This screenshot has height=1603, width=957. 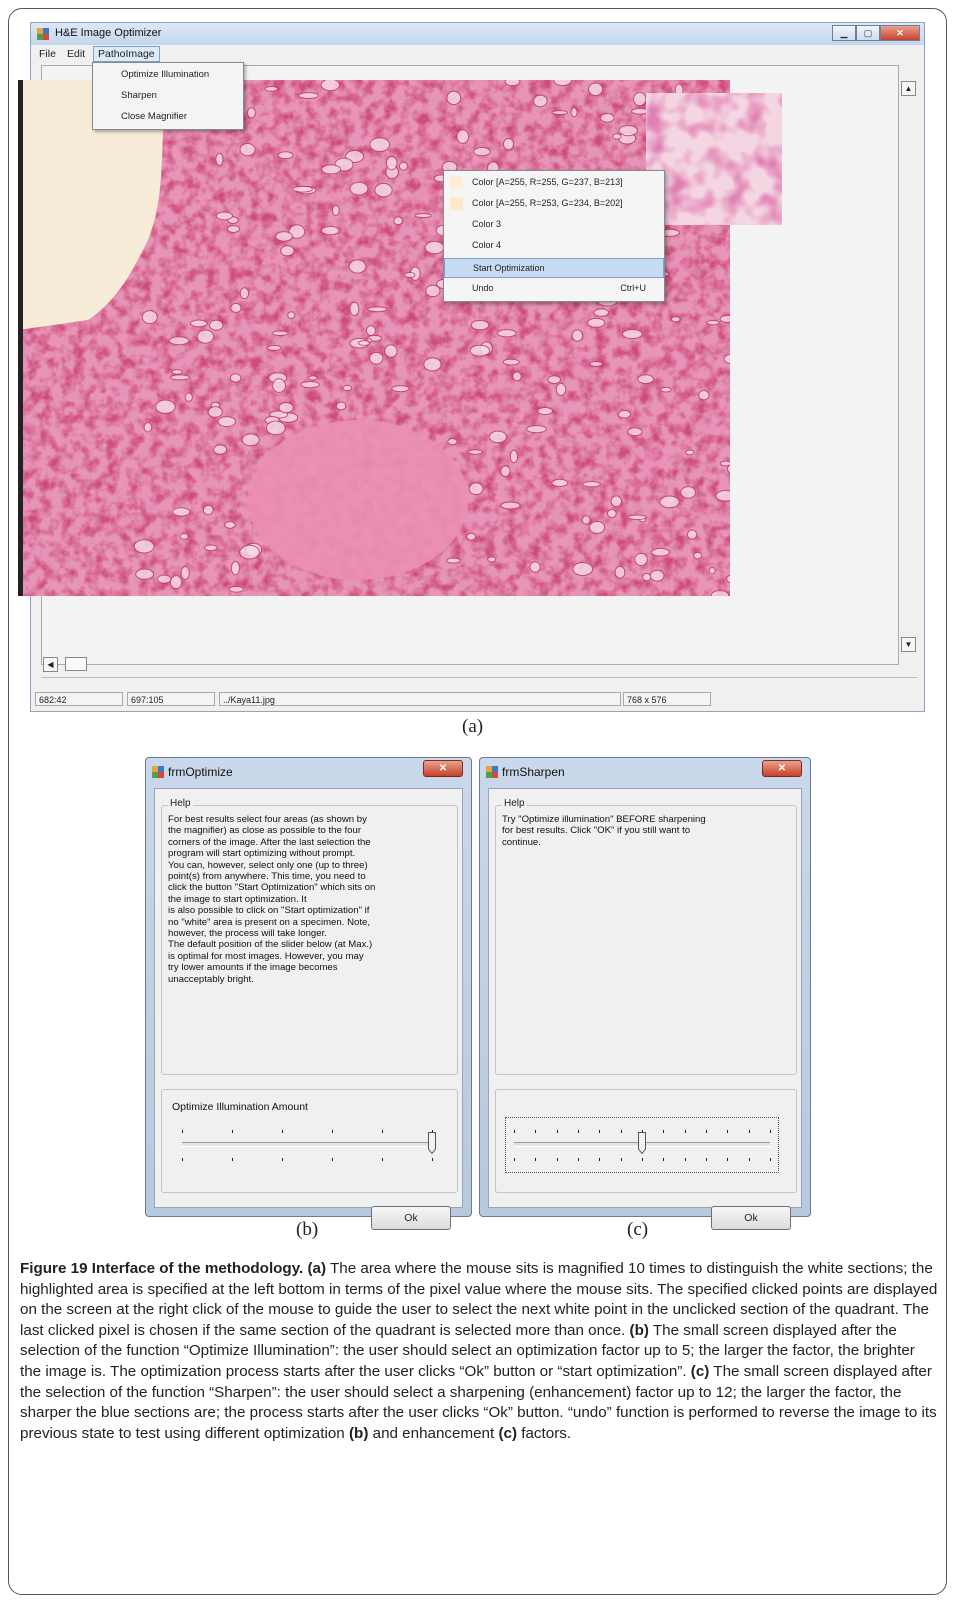 What do you see at coordinates (108, 33) in the screenshot?
I see `window-title: H&E Image Optimizer` at bounding box center [108, 33].